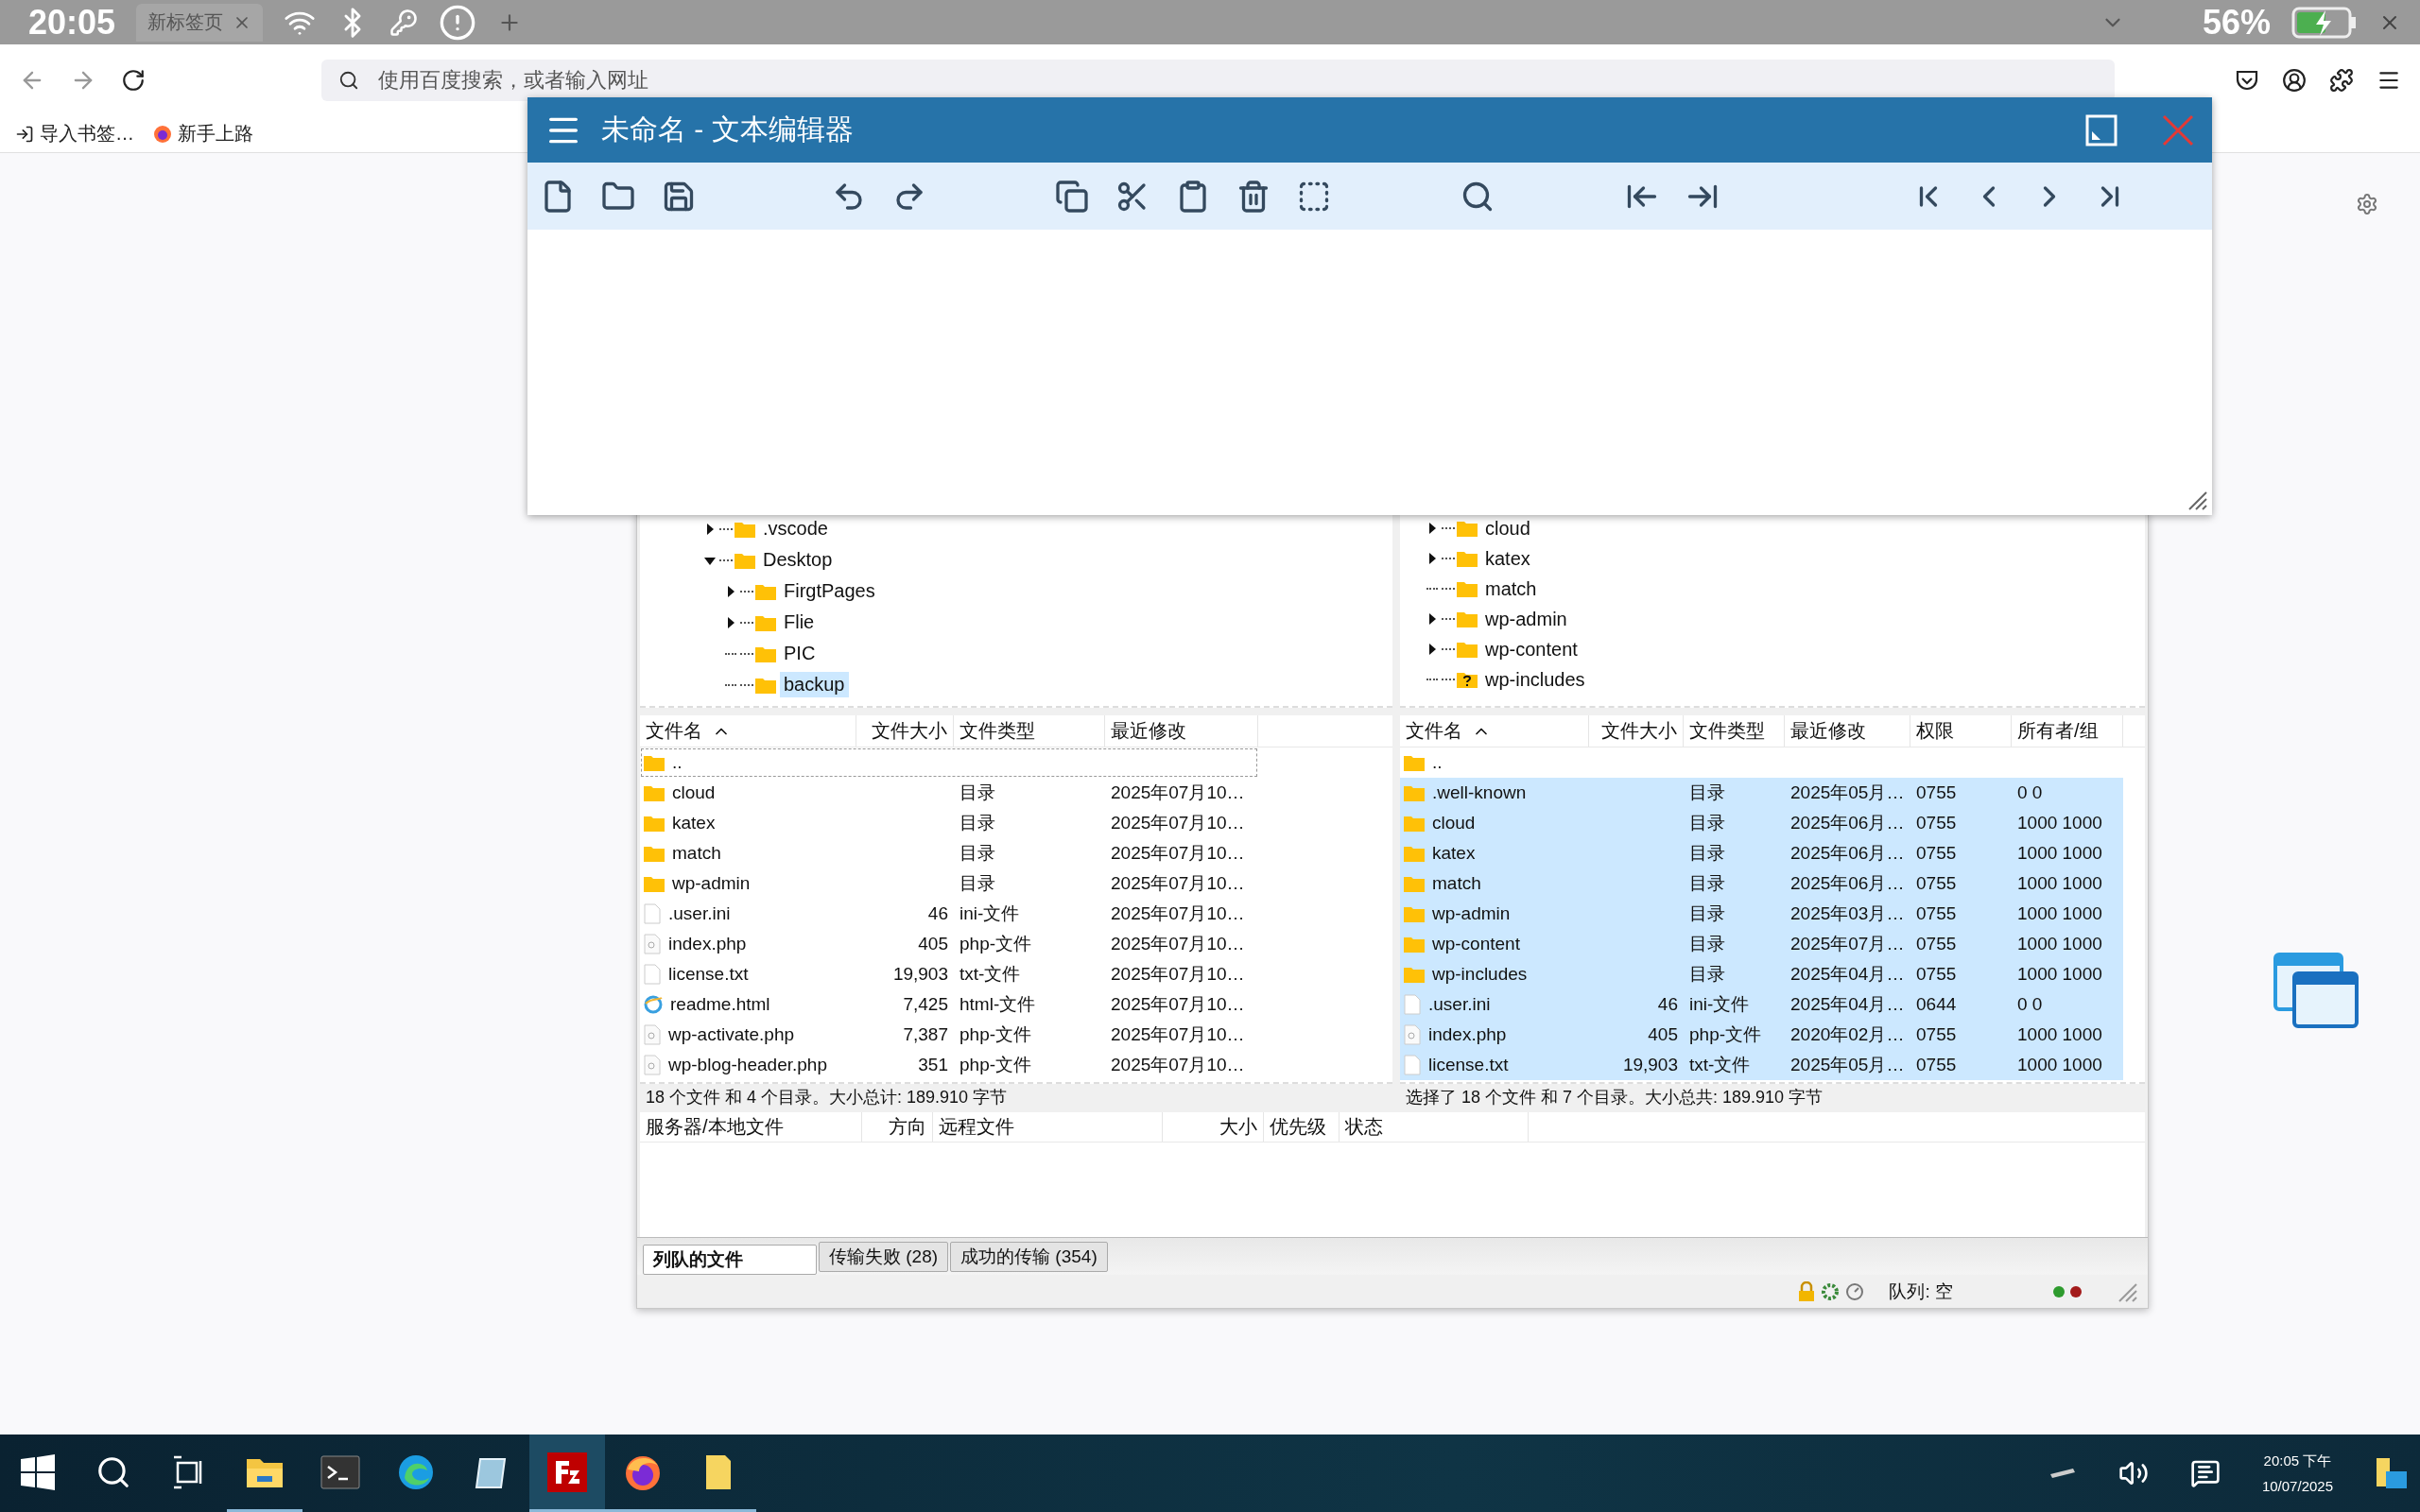 This screenshot has width=2420, height=1512. What do you see at coordinates (1961, 731) in the screenshot?
I see `column-header: 权限` at bounding box center [1961, 731].